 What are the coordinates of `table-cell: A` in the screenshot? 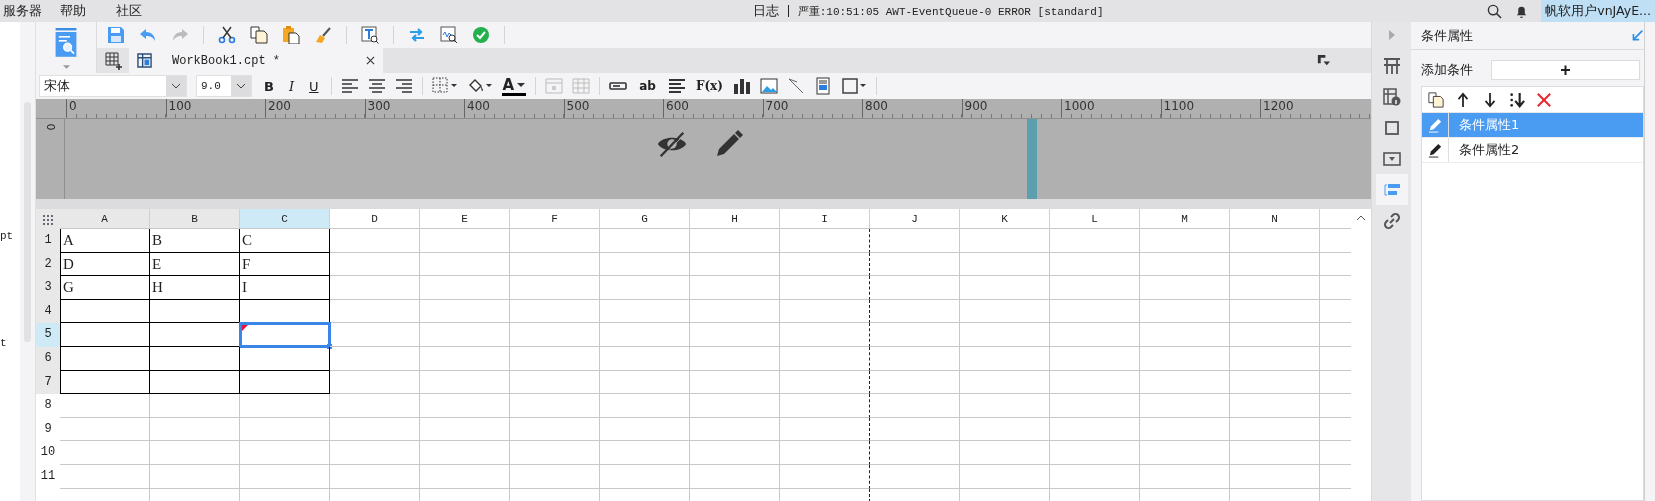 It's located at (105, 241).